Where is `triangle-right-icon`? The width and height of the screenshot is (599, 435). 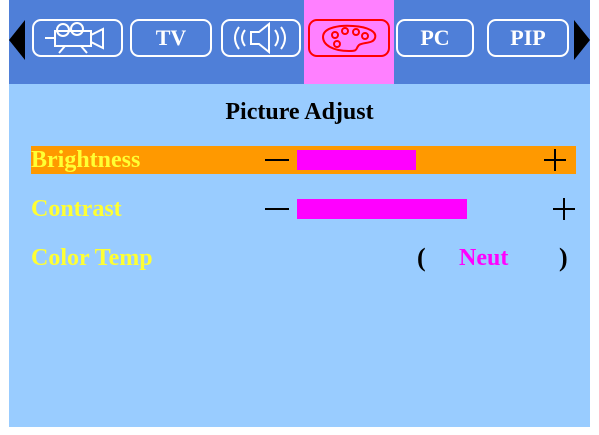 triangle-right-icon is located at coordinates (582, 40).